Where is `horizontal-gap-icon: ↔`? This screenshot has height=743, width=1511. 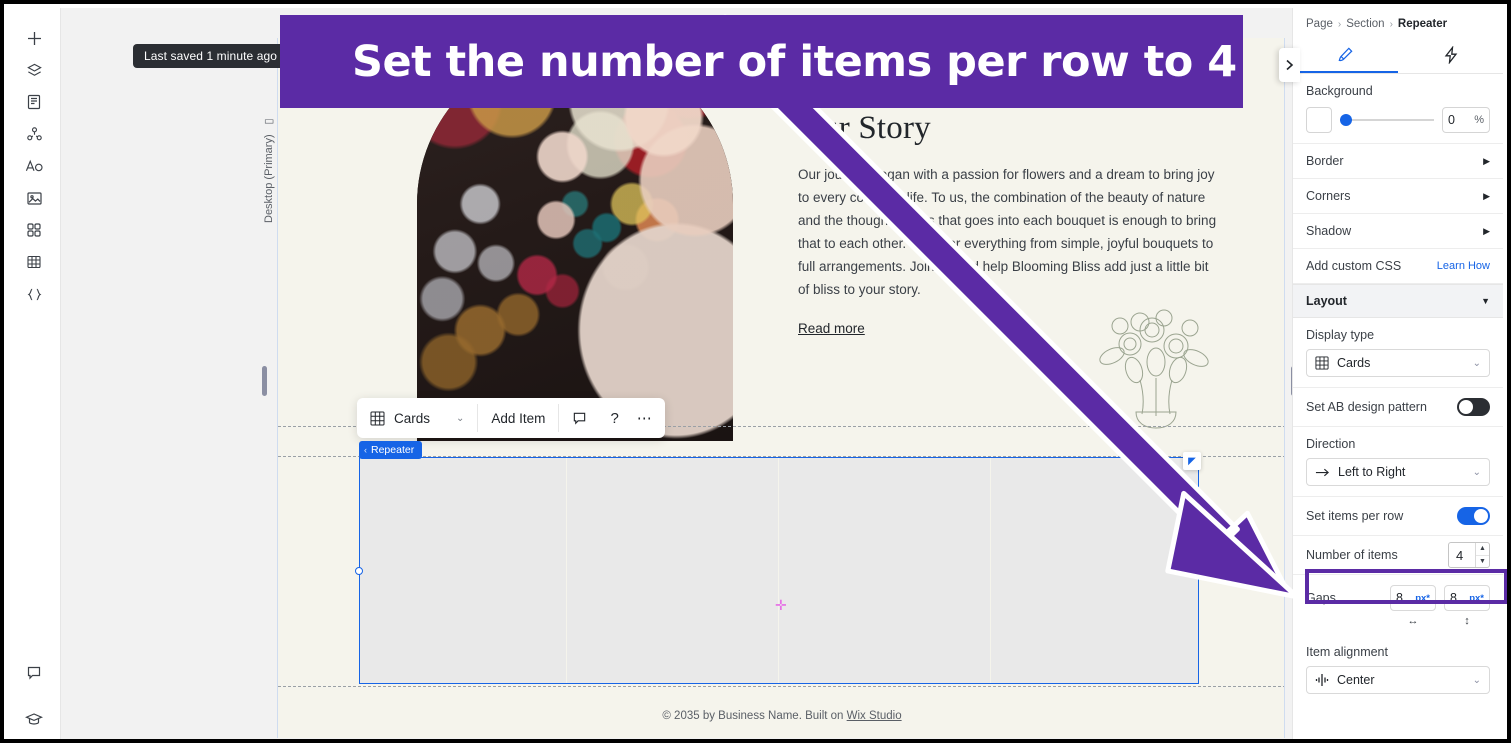
horizontal-gap-icon: ↔ is located at coordinates (1413, 621).